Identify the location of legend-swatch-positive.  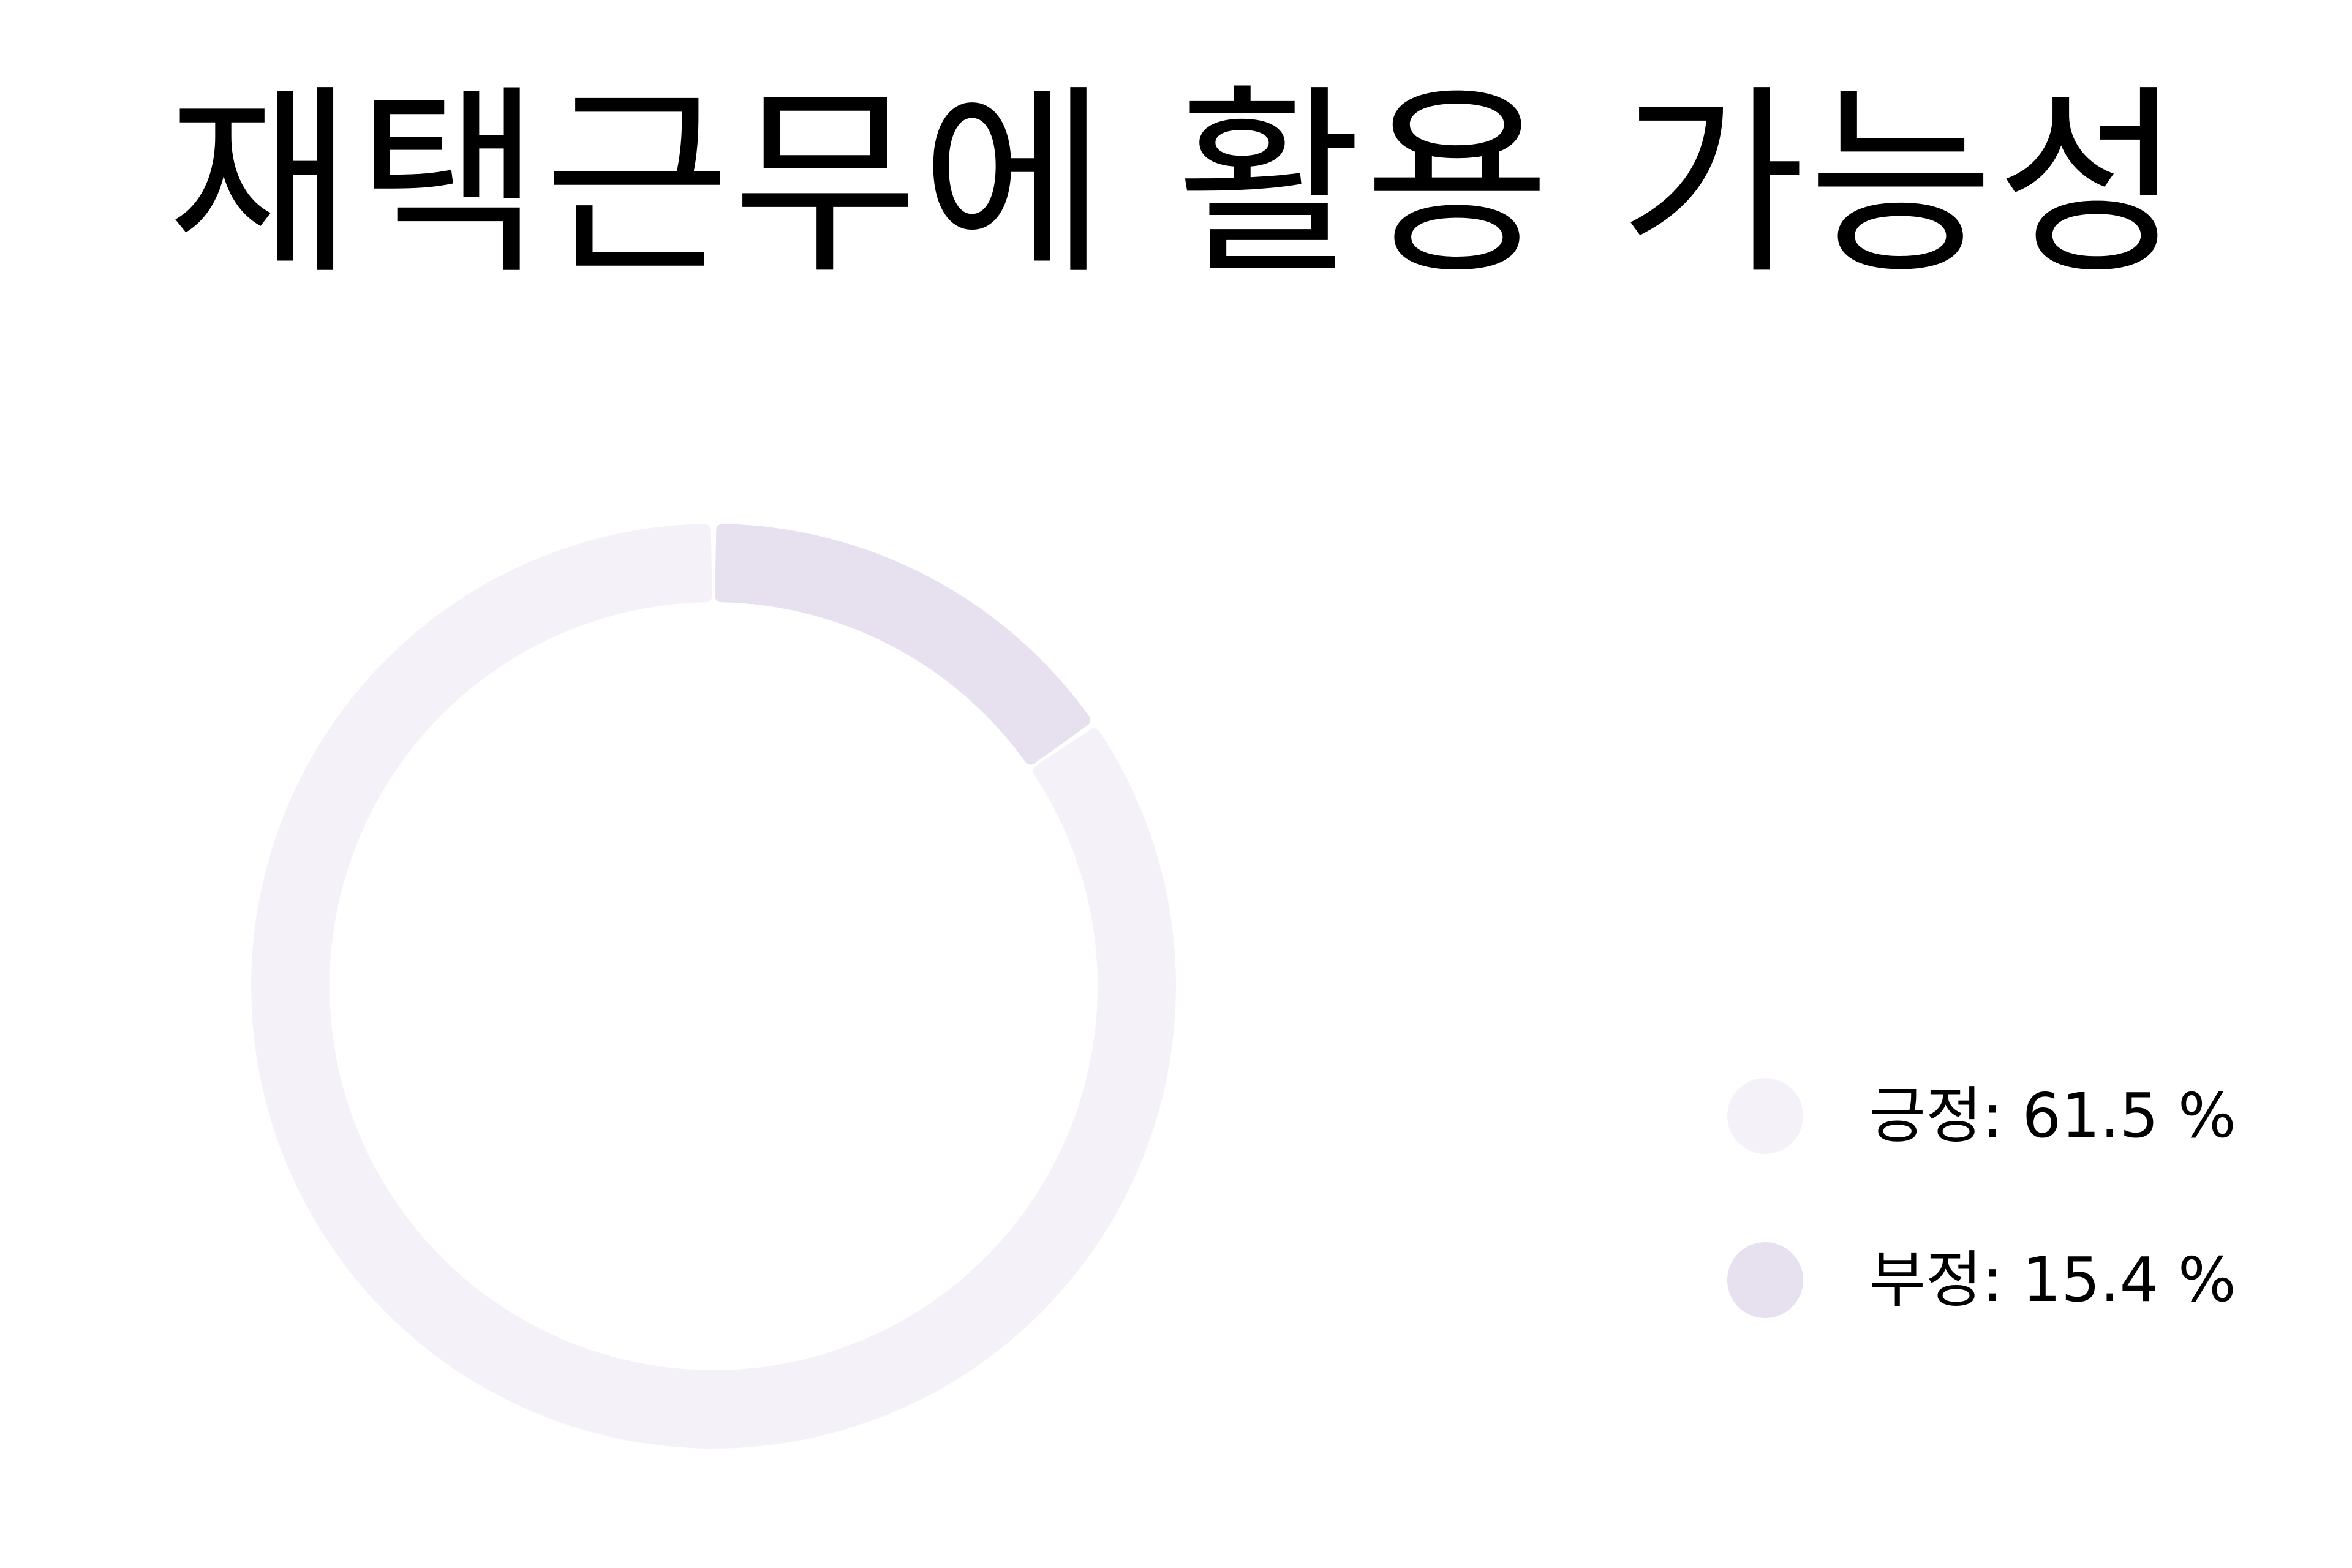
(1765, 1116).